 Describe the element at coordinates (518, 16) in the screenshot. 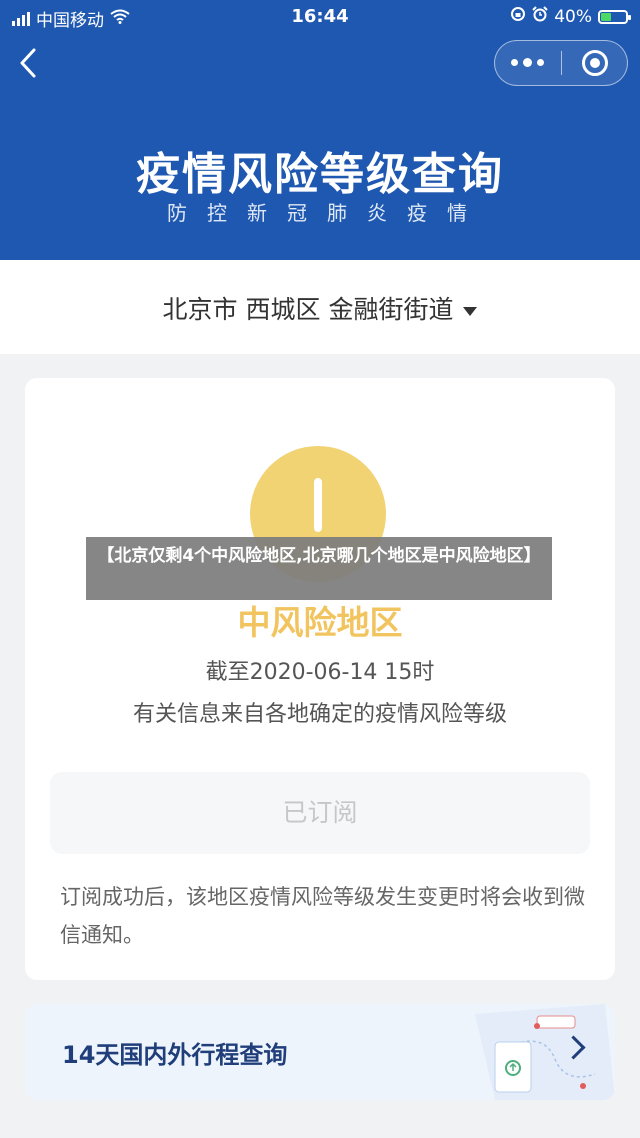

I see `lock-rotation-icon` at that location.